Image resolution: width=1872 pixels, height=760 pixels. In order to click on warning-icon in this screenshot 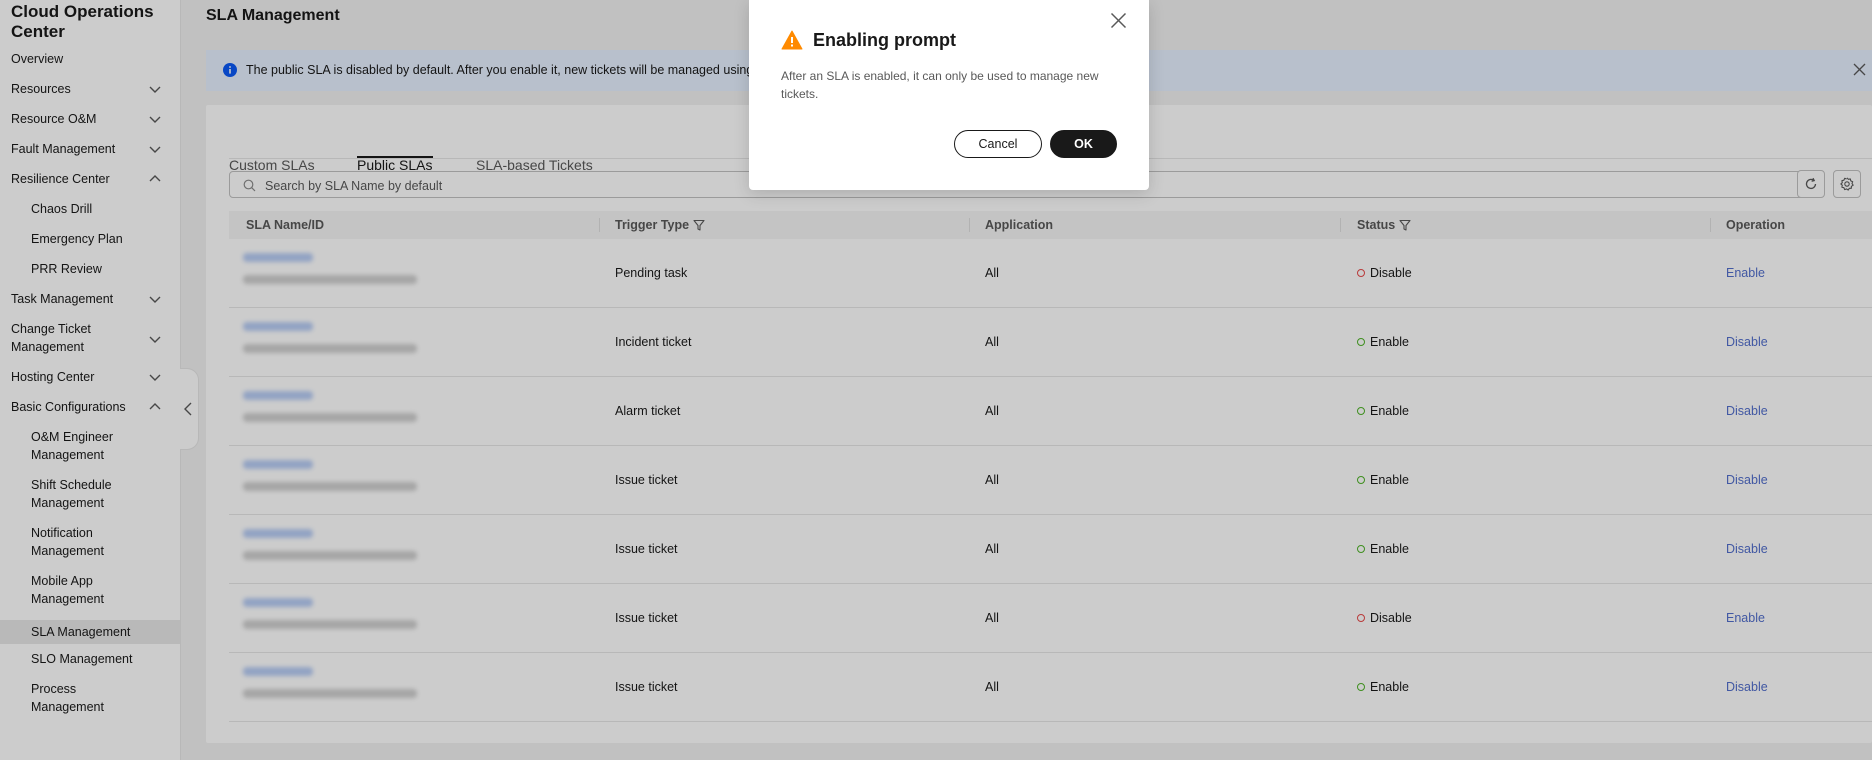, I will do `click(792, 40)`.